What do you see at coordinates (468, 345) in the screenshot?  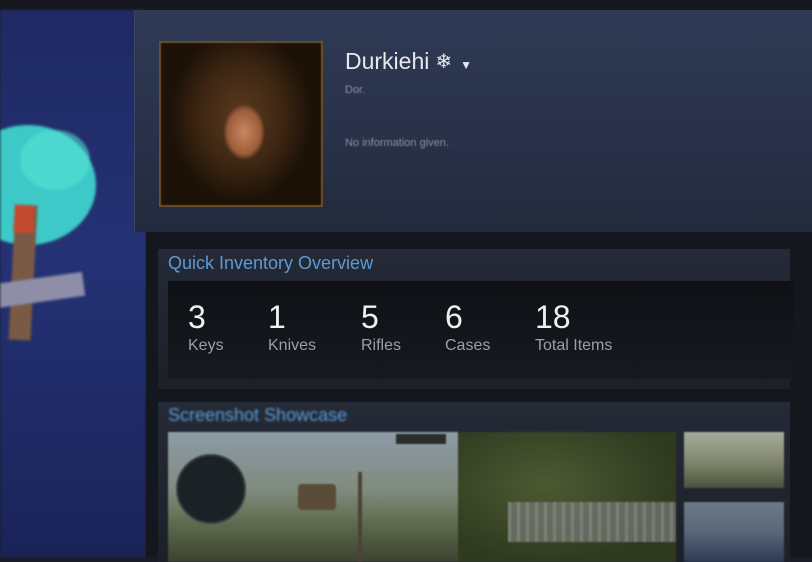 I see `stat-label: Cases` at bounding box center [468, 345].